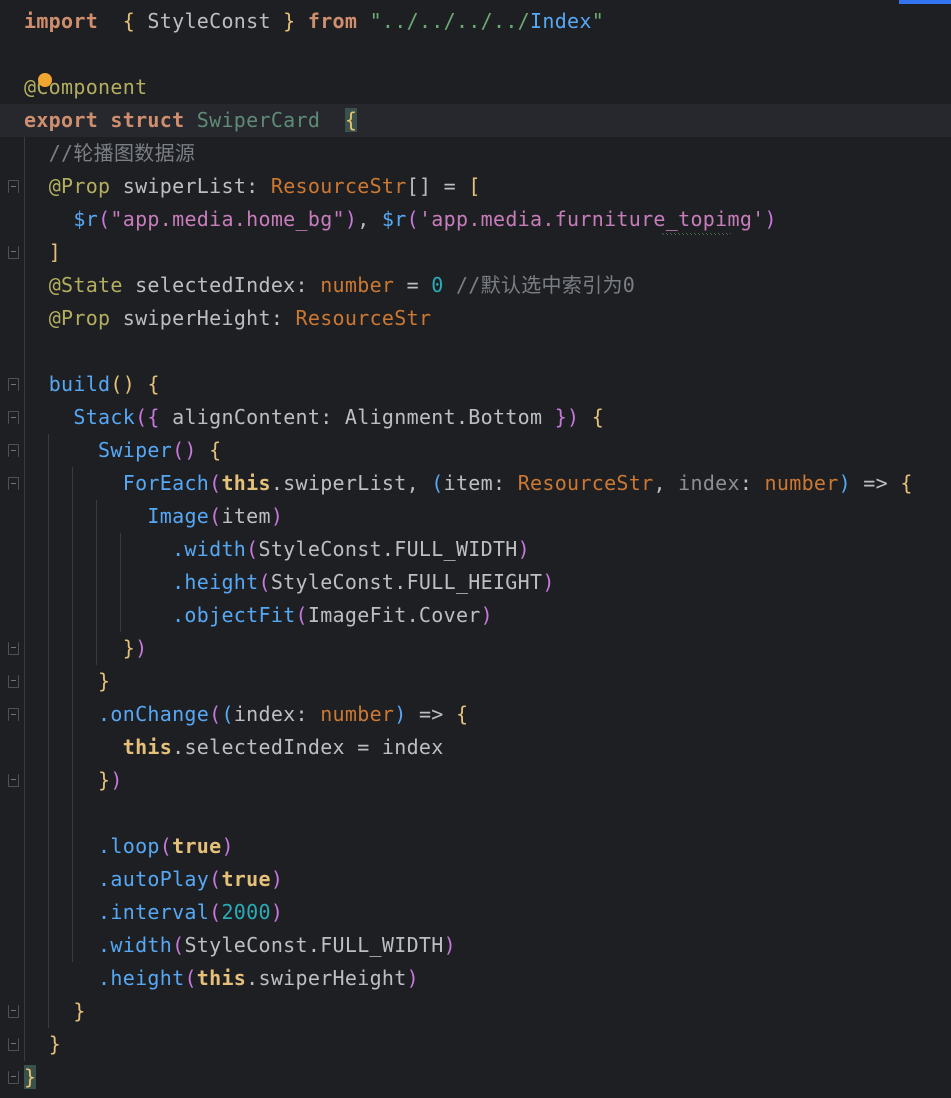 This screenshot has height=1098, width=951. I want to click on code-line: export struct SwiperCard {, so click(191, 120).